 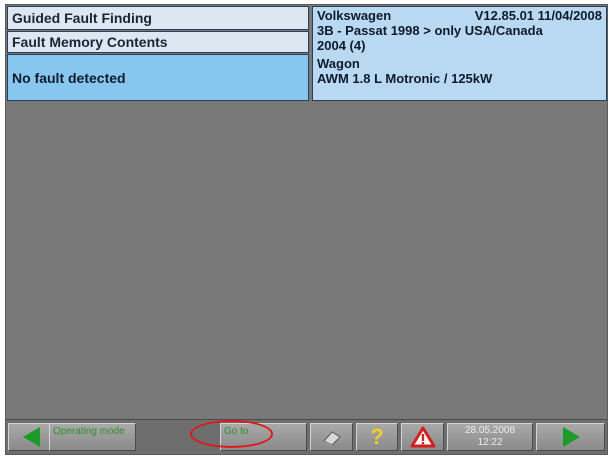 I want to click on print-button, so click(x=331, y=437).